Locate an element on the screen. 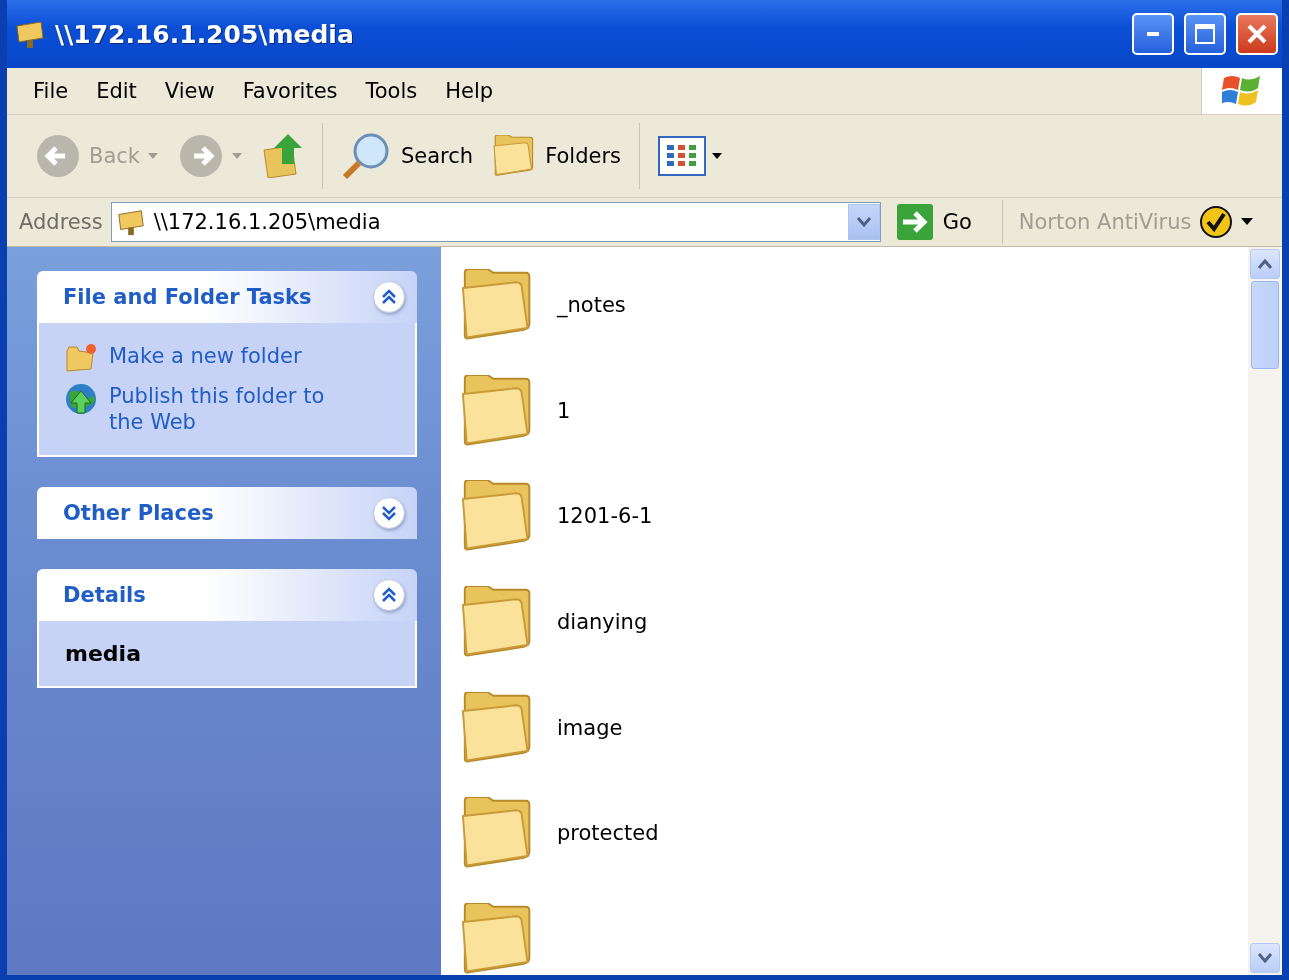  new-folder-icon is located at coordinates (81, 358).